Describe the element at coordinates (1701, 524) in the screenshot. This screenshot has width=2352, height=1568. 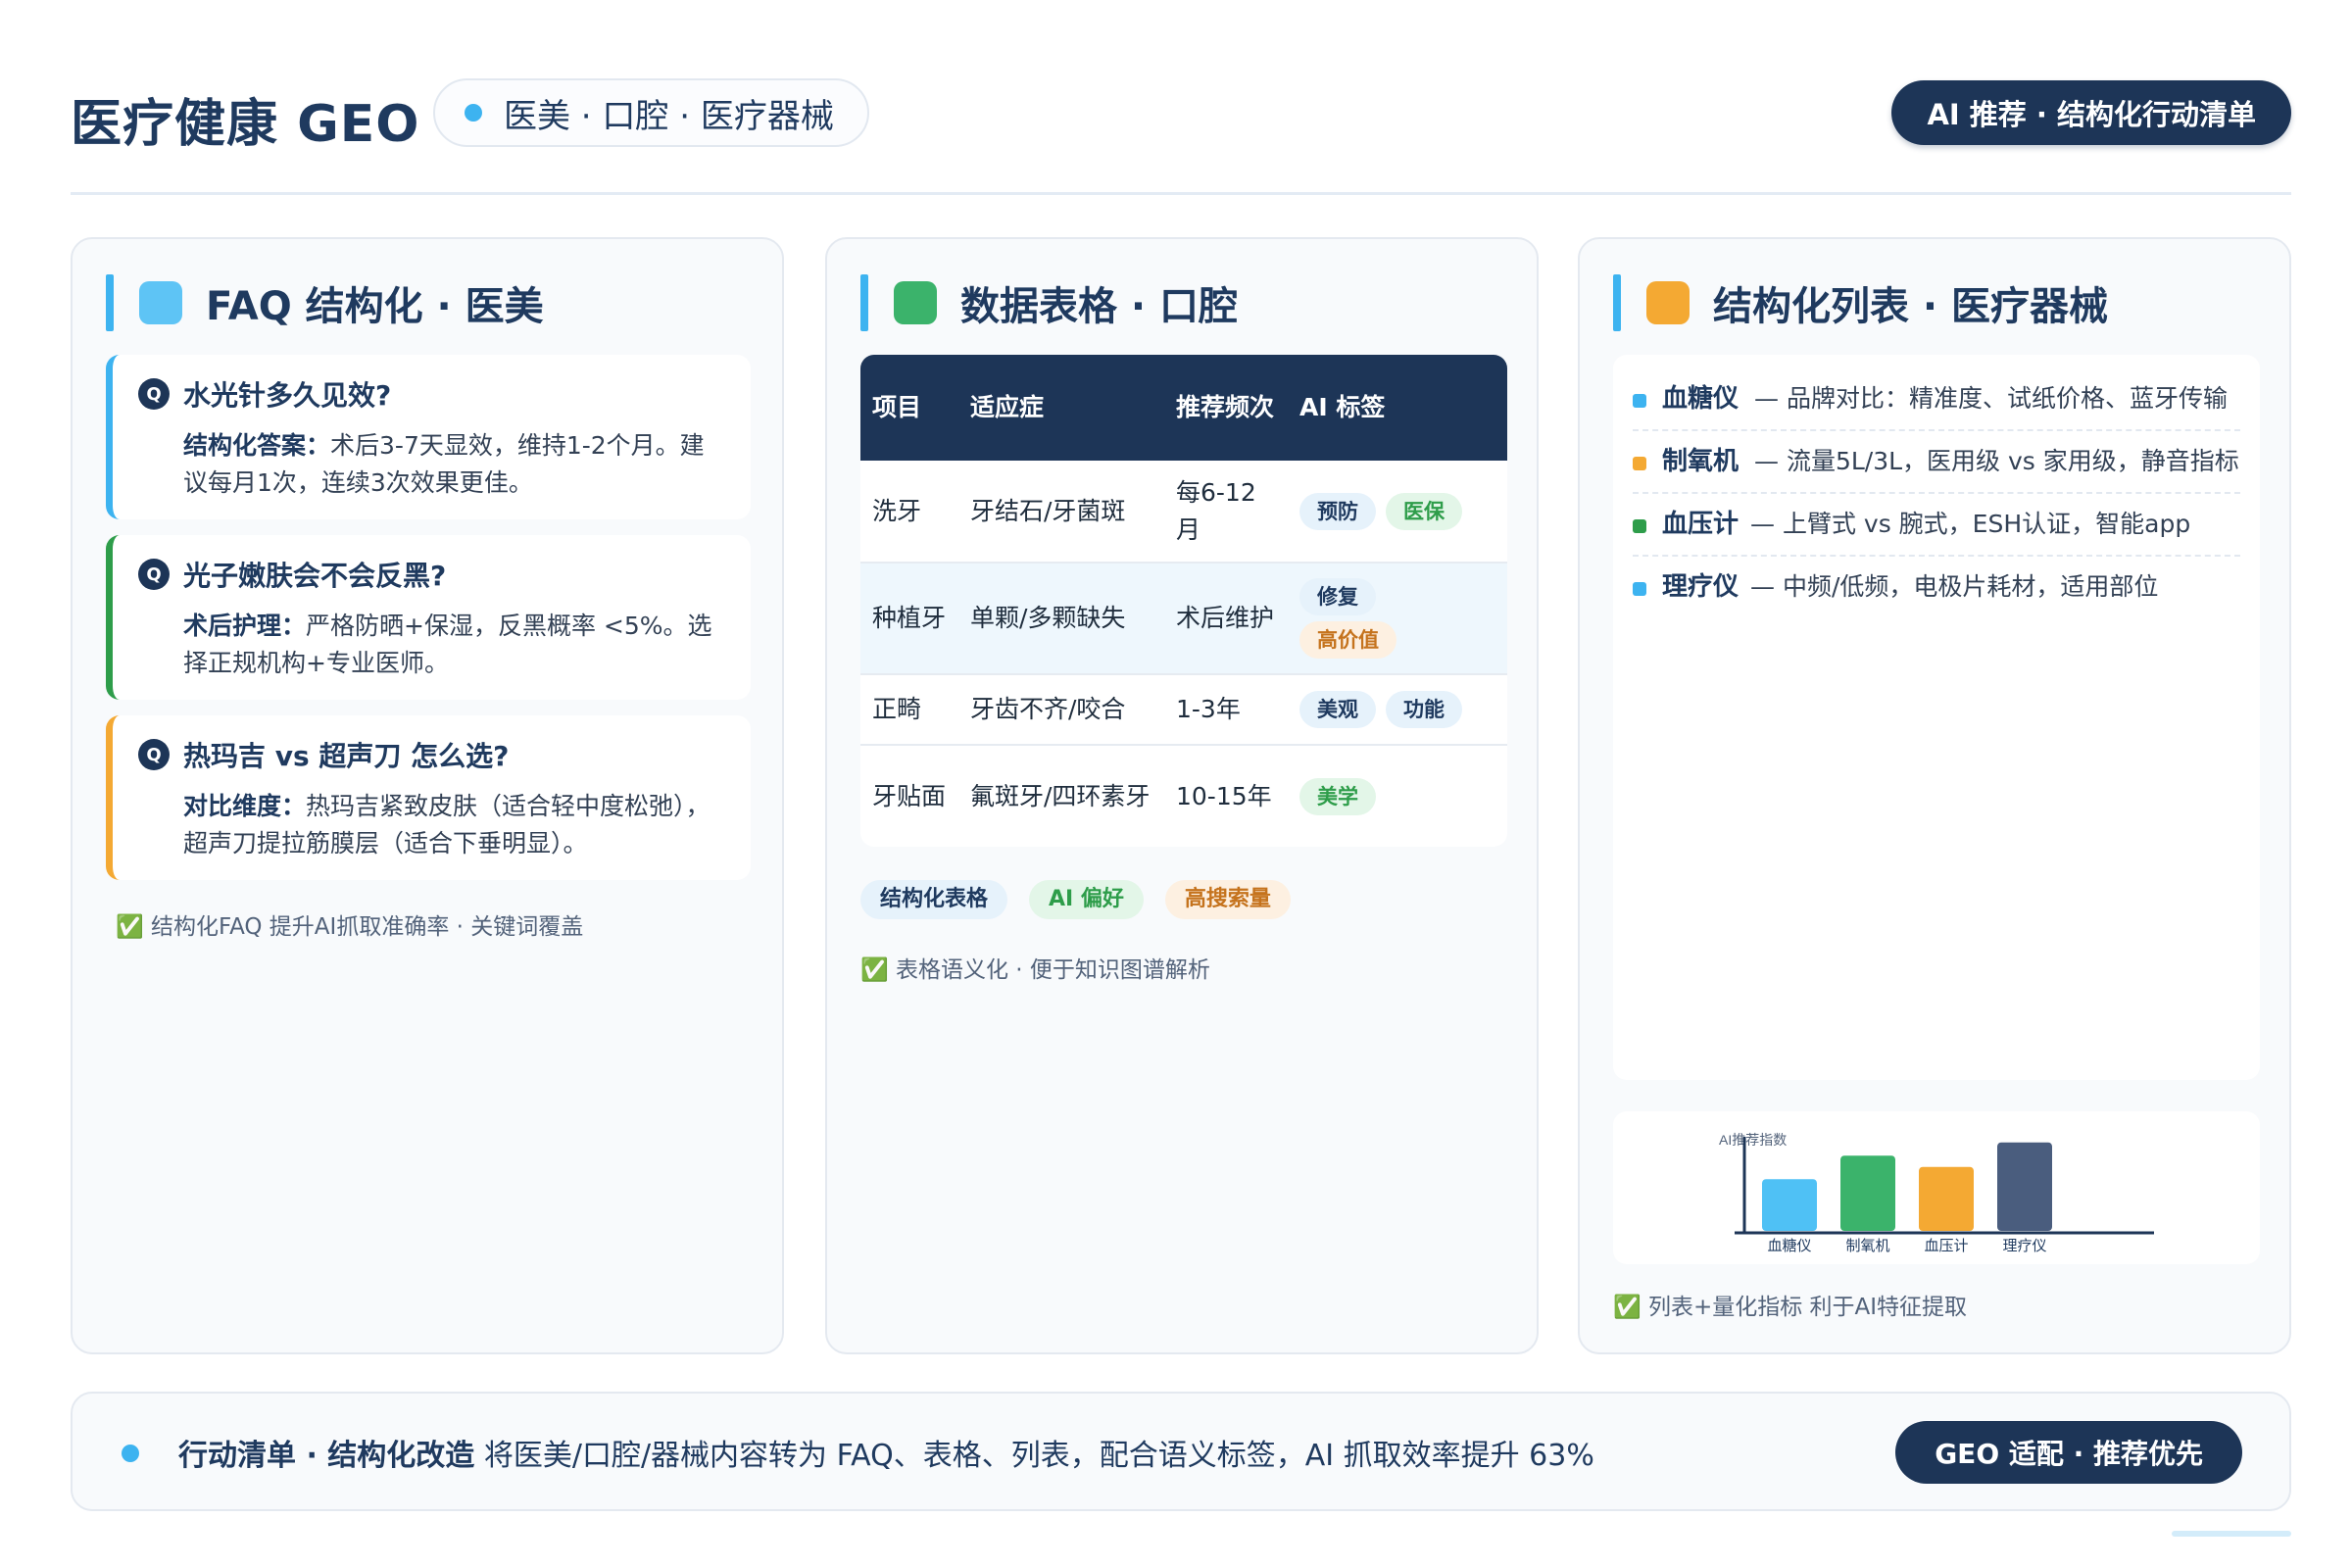
I see `list-item-name: 血压计` at that location.